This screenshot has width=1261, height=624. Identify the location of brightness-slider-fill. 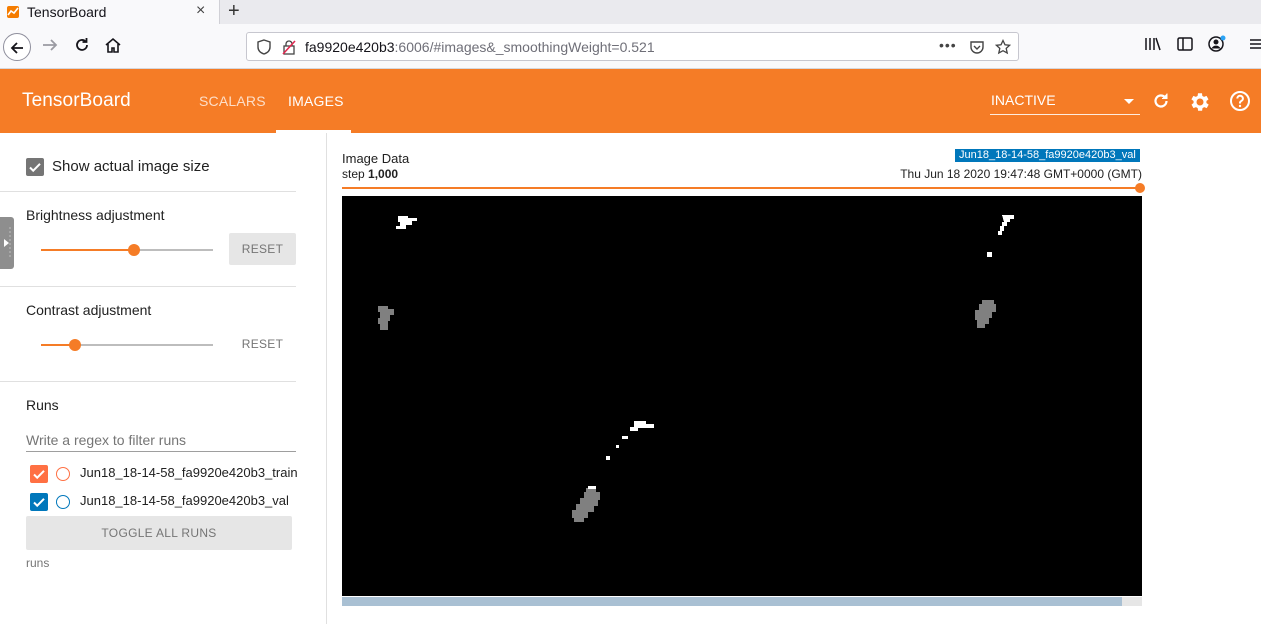
(87, 250).